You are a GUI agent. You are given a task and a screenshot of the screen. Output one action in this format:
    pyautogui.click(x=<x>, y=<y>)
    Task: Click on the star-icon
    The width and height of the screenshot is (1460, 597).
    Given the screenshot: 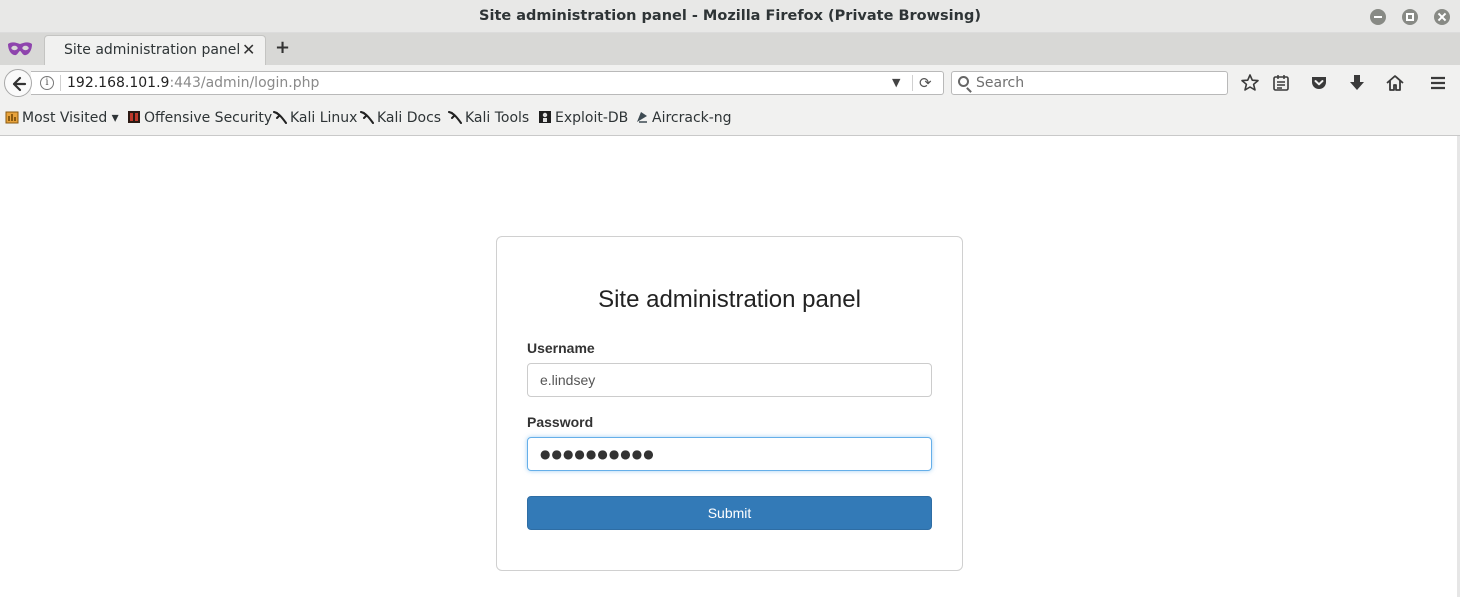 What is the action you would take?
    pyautogui.click(x=1250, y=83)
    